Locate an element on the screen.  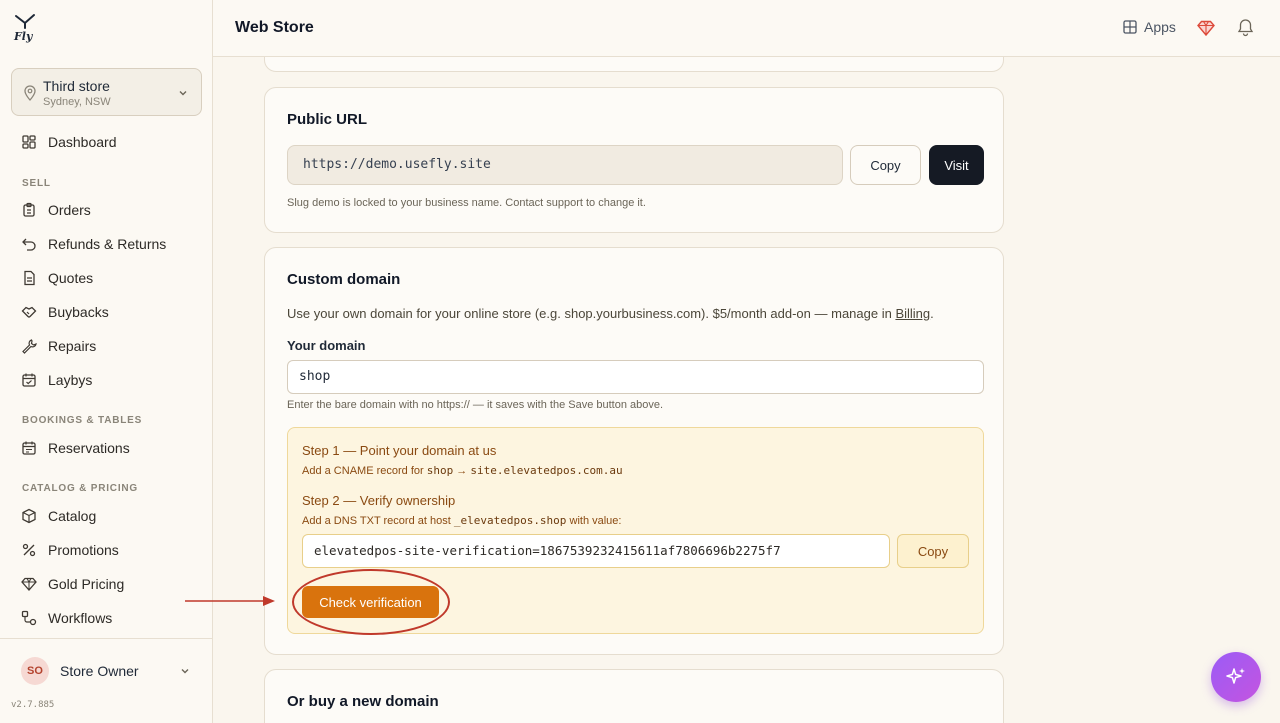
sidebar-item-reservations: Reservations is located at coordinates (106, 448).